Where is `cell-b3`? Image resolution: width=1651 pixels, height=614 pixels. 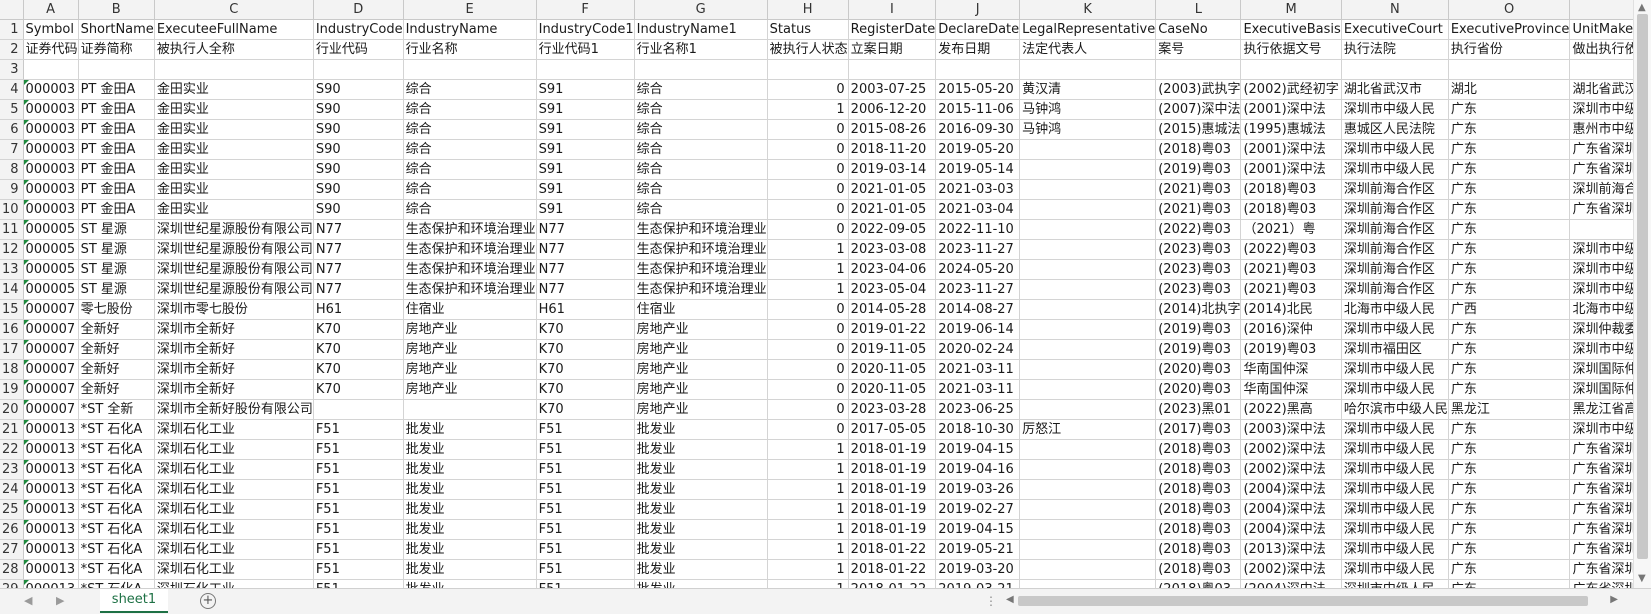 cell-b3 is located at coordinates (116, 69).